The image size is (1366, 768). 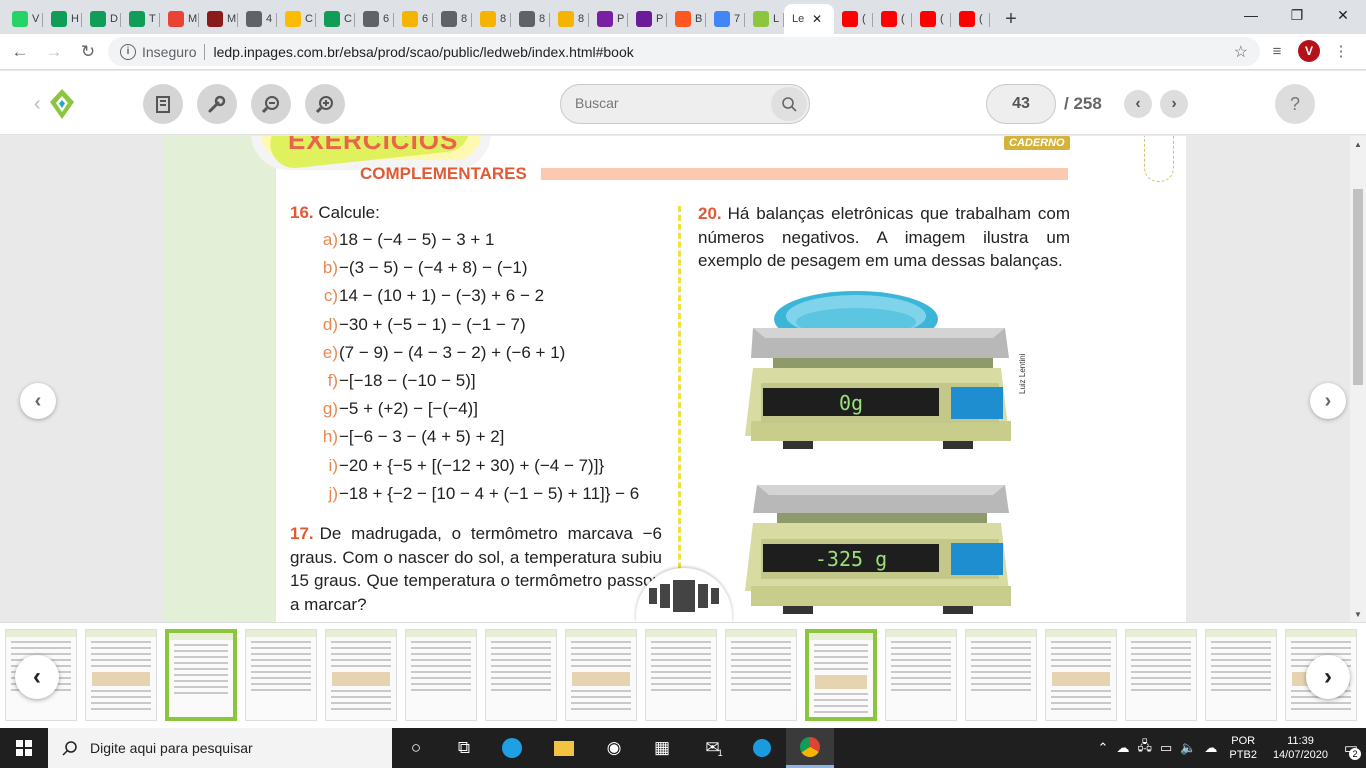 I want to click on browser-tab: 7, so click(x=725, y=19).